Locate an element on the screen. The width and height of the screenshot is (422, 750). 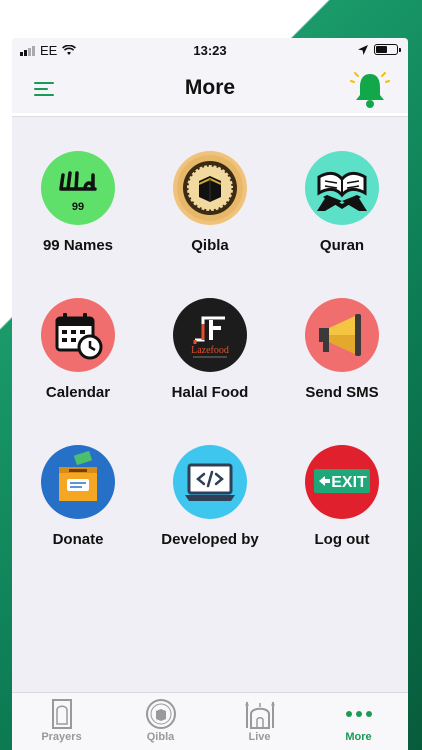
menu-item-donate: Donate is located at coordinates (78, 496).